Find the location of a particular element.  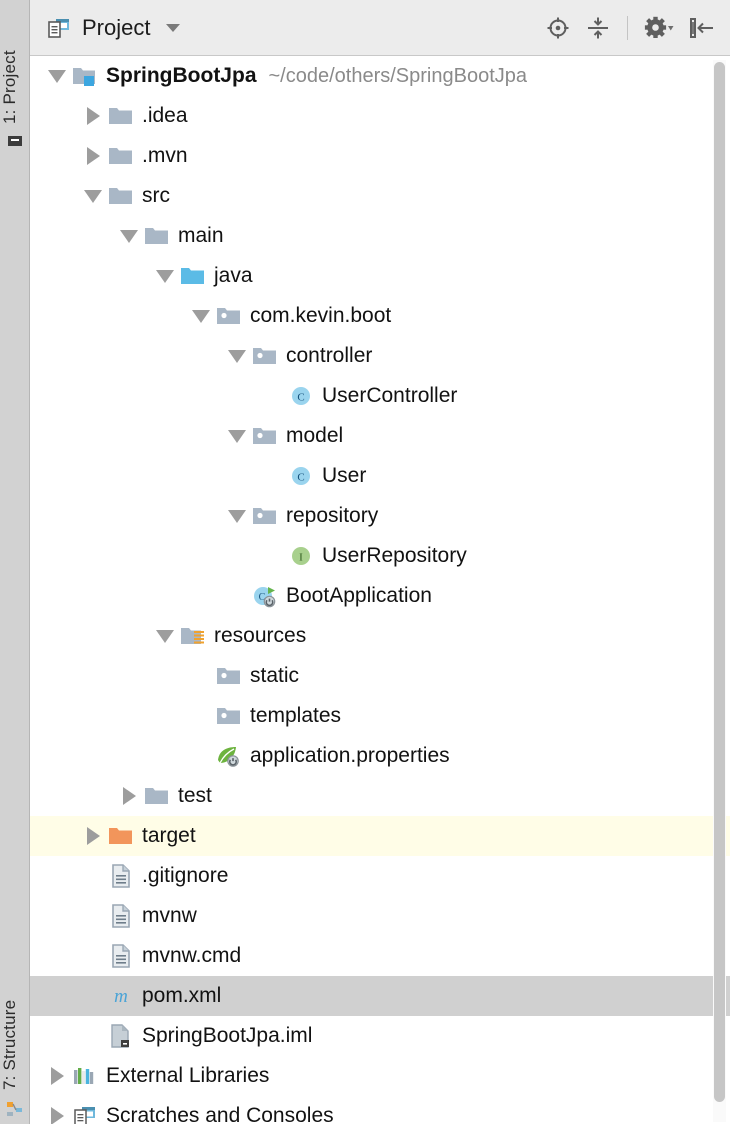

tree-row: mvnw is located at coordinates (380, 916).